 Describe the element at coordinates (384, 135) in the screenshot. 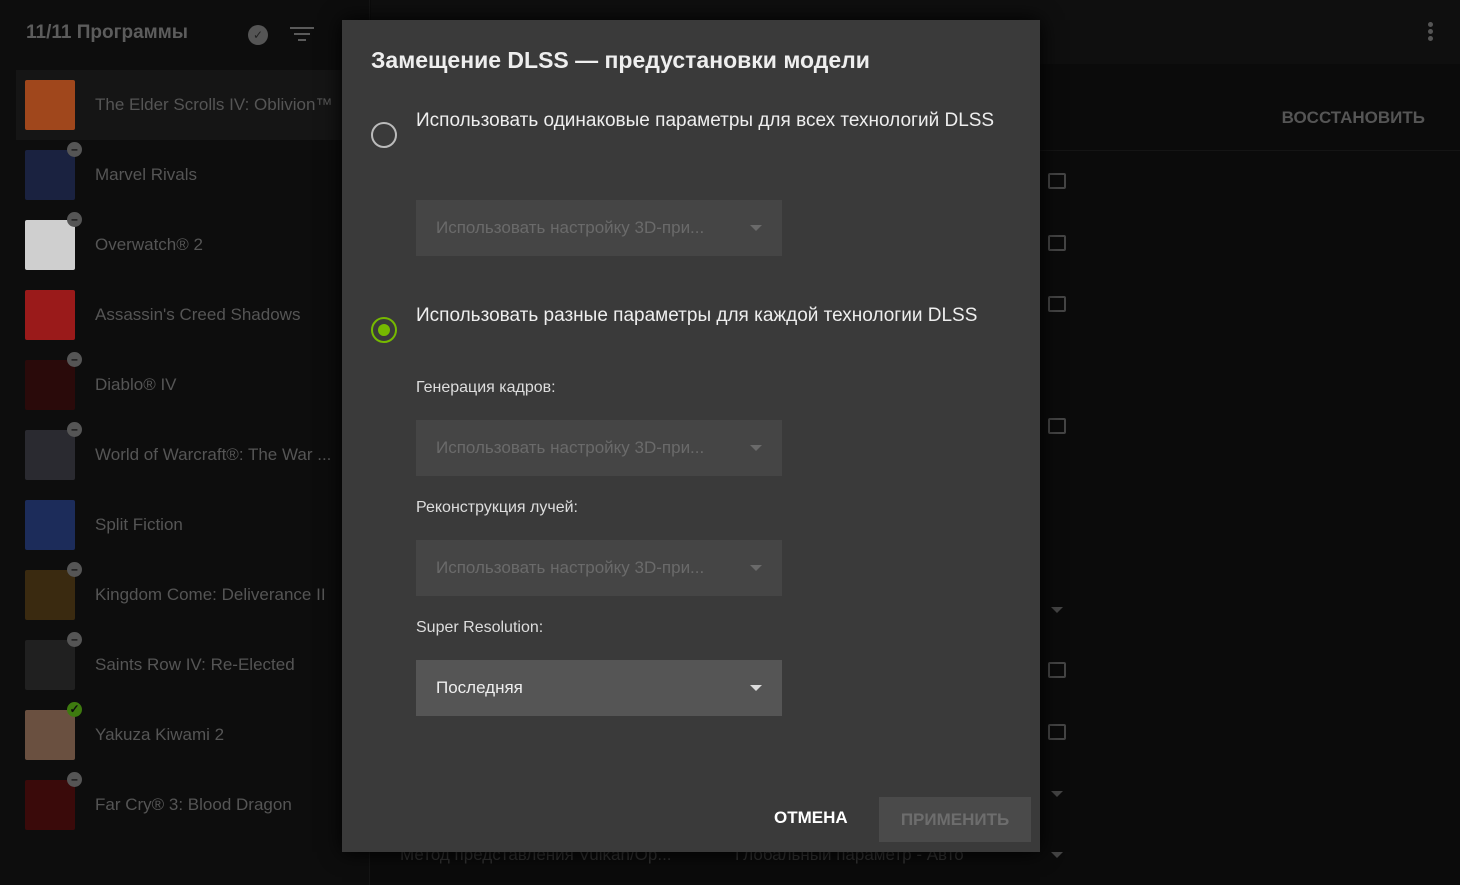

I see `radio-same-settings` at that location.